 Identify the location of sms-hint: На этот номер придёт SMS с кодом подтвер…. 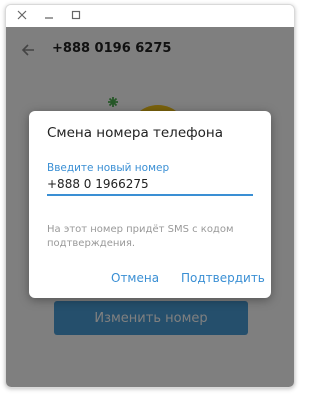
(140, 236).